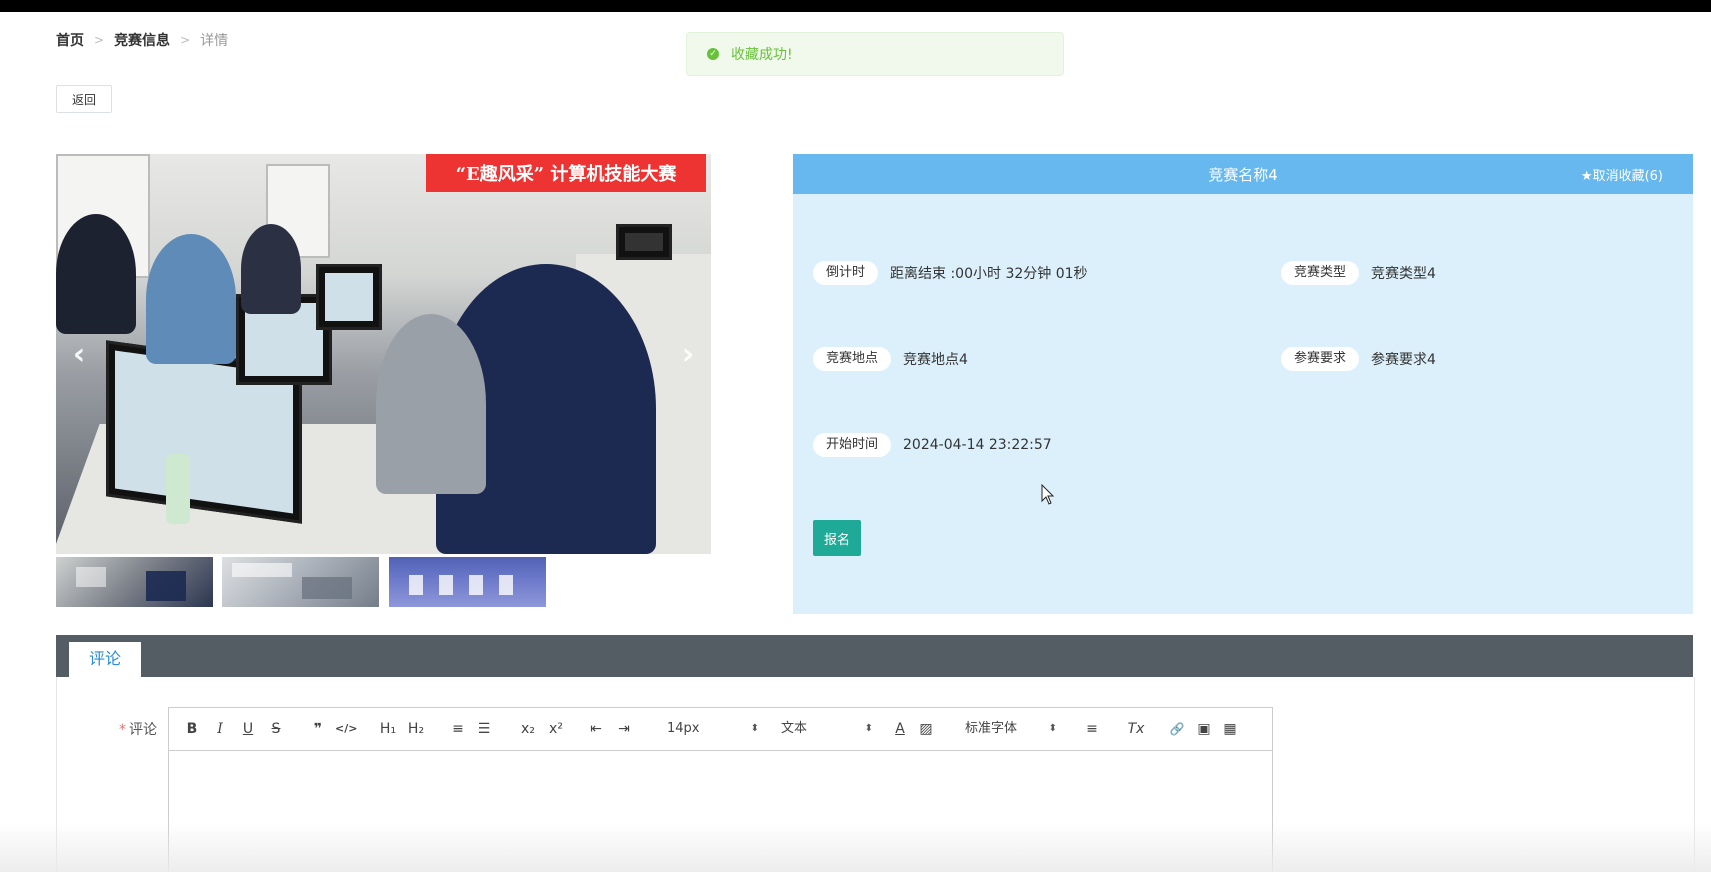  I want to click on carousel-next-arrow: ›, so click(688, 355).